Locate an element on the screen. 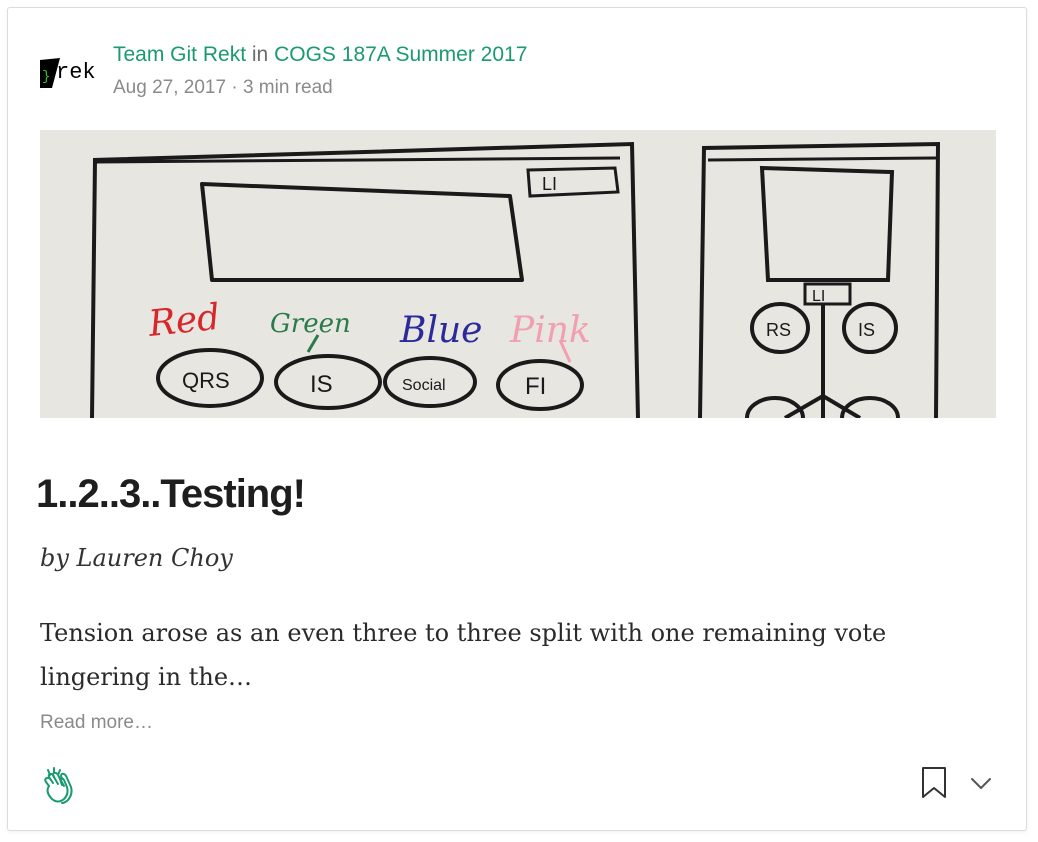 Image resolution: width=1038 pixels, height=842 pixels. post-meta: Aug 27, 2017 · 3 min read is located at coordinates (223, 88).